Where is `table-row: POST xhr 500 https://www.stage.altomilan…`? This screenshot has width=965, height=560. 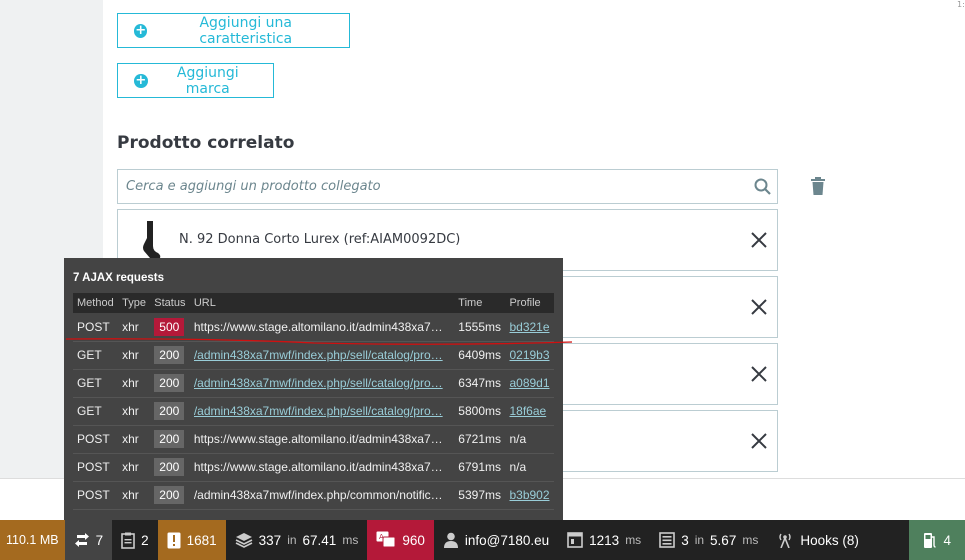
table-row: POST xhr 500 https://www.stage.altomilan… is located at coordinates (313, 327).